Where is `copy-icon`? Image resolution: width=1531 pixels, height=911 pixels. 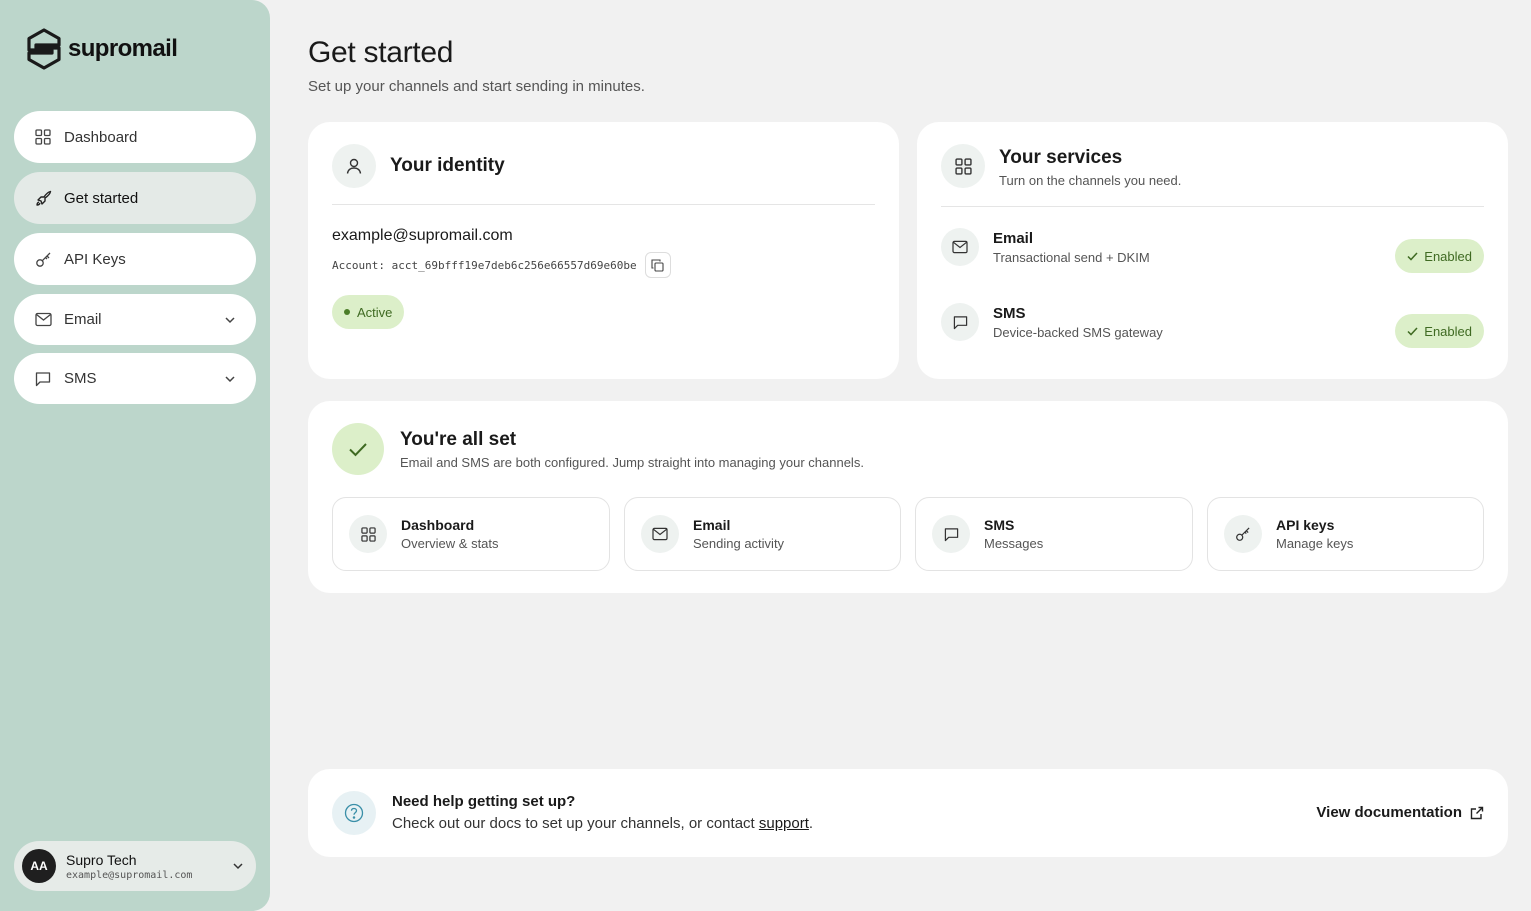 copy-icon is located at coordinates (657, 265).